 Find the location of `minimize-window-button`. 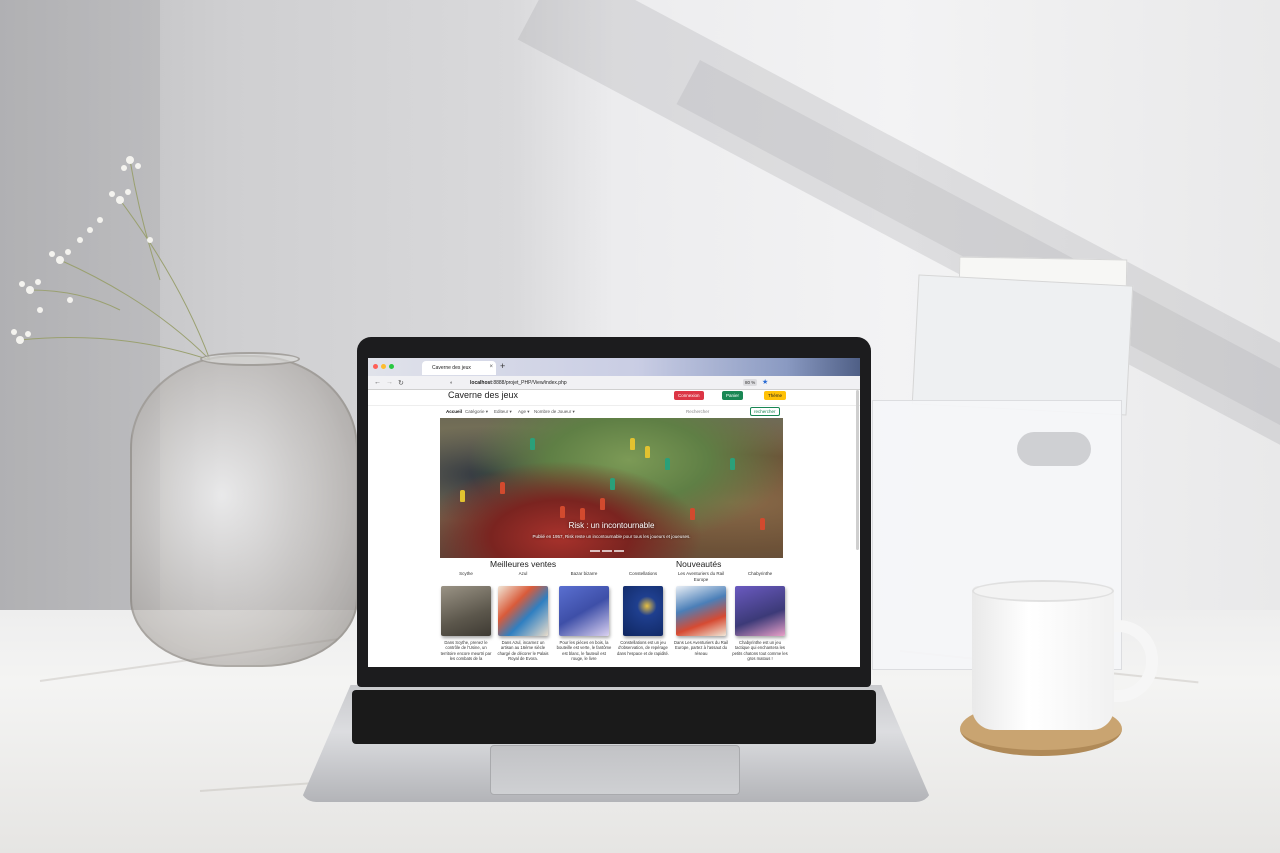

minimize-window-button is located at coordinates (383, 366).